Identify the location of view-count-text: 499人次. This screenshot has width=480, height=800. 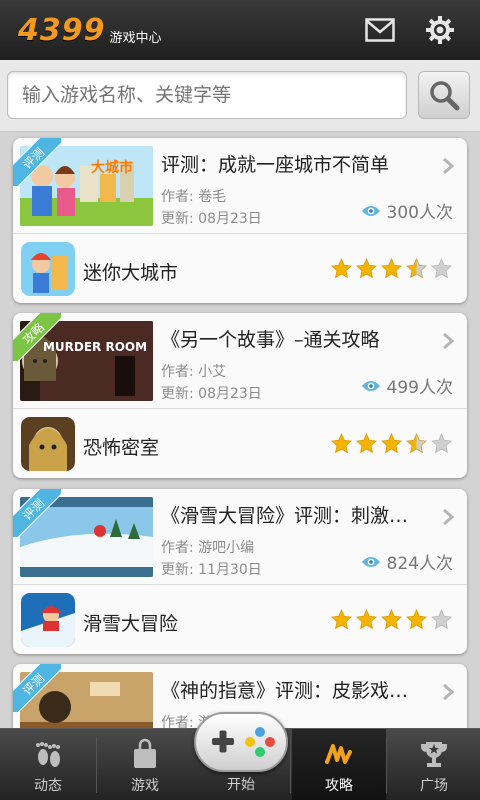
(419, 388).